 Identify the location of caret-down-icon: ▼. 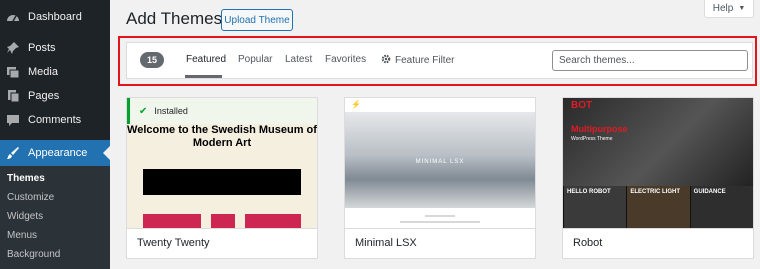
(742, 8).